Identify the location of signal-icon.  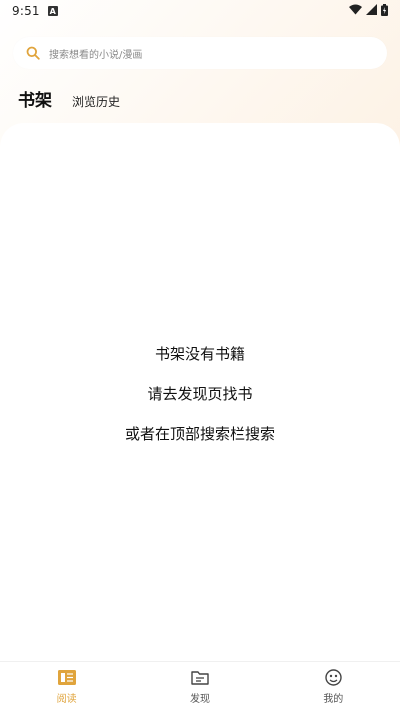
(371, 11).